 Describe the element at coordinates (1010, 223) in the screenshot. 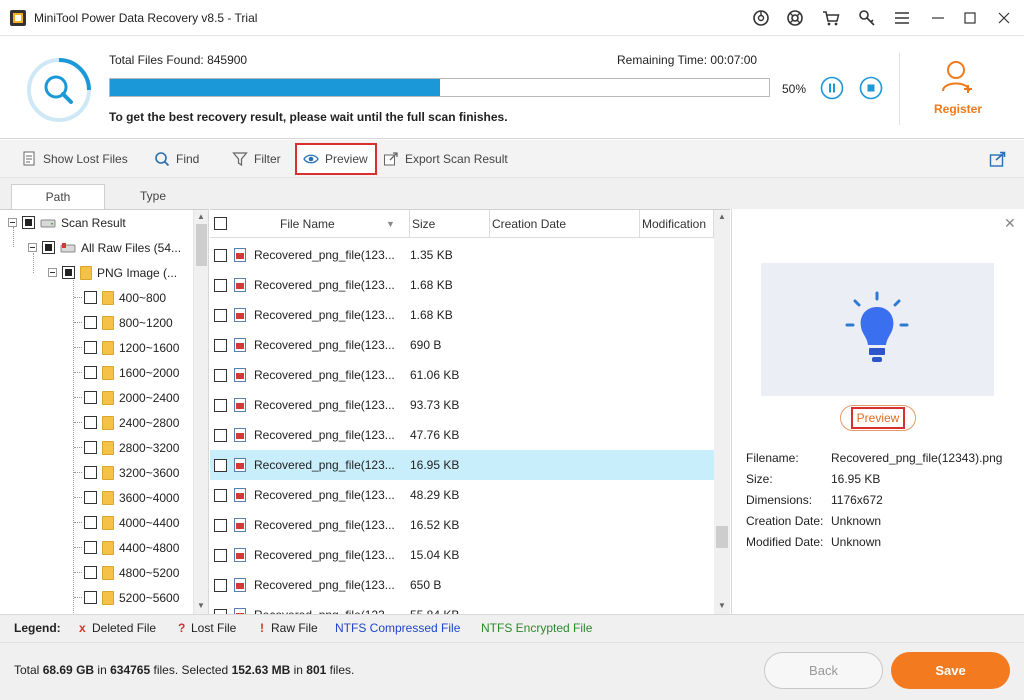

I see `close-preview-icon: ✕` at that location.